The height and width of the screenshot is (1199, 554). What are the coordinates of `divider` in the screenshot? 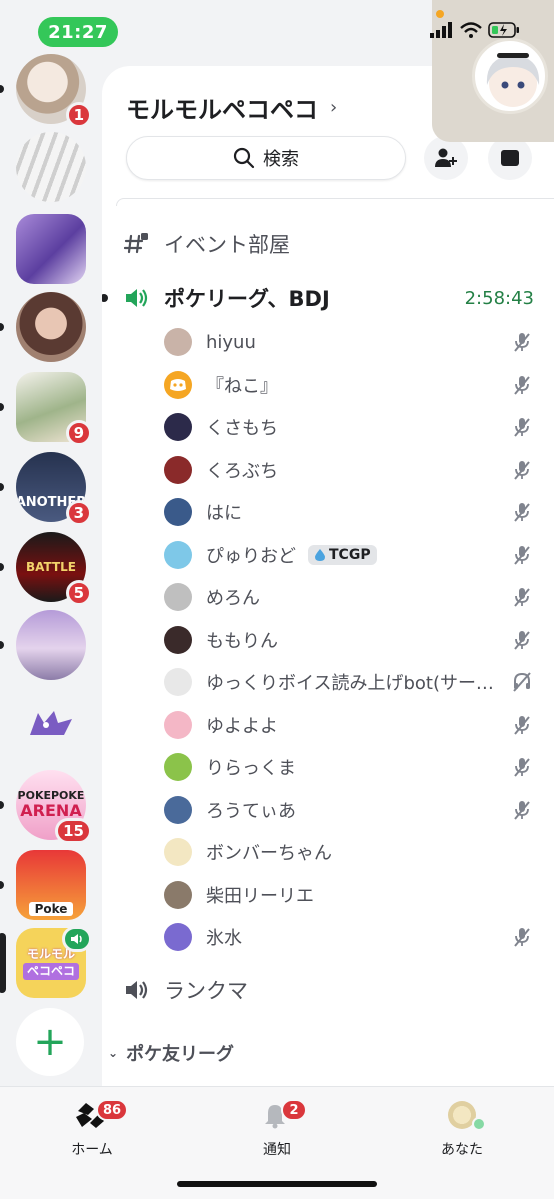 It's located at (335, 202).